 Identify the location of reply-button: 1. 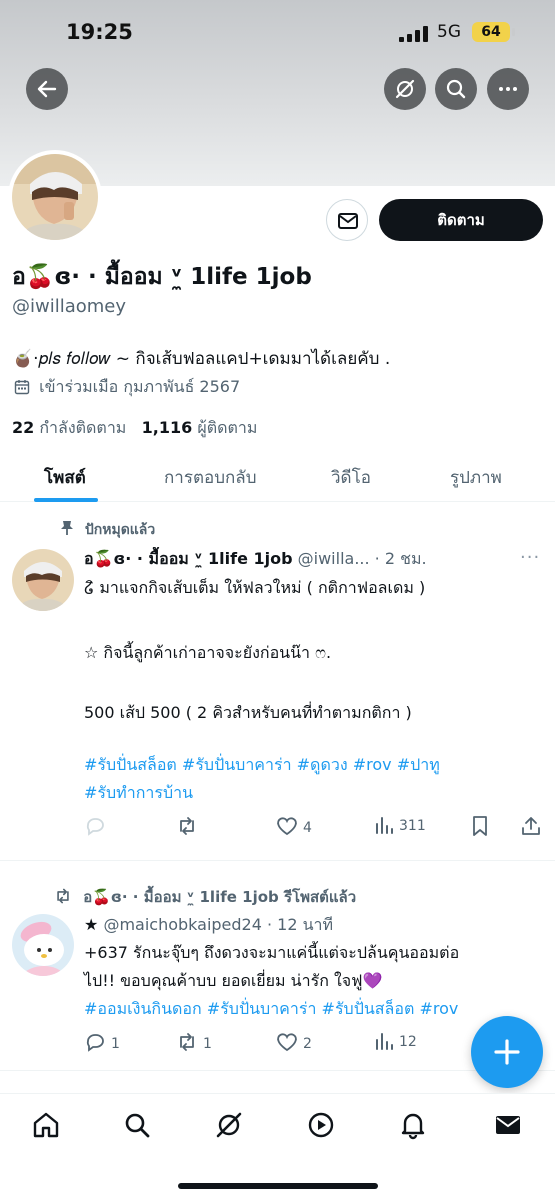
(102, 1043).